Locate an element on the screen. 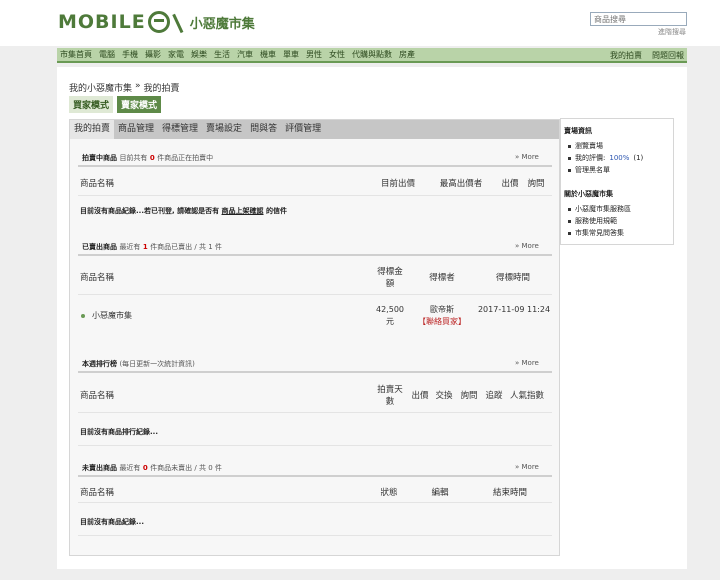 The image size is (720, 580). contact-buyer-link: 【聯絡買家】 is located at coordinates (442, 322).